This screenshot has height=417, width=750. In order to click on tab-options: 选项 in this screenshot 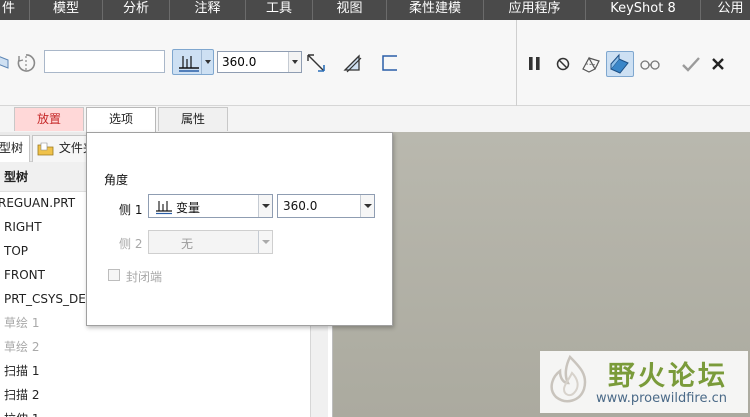, I will do `click(121, 120)`.